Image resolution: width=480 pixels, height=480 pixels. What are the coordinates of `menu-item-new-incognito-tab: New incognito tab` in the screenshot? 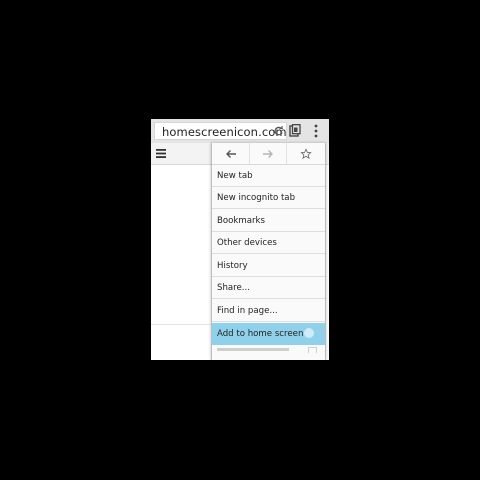 It's located at (268, 198).